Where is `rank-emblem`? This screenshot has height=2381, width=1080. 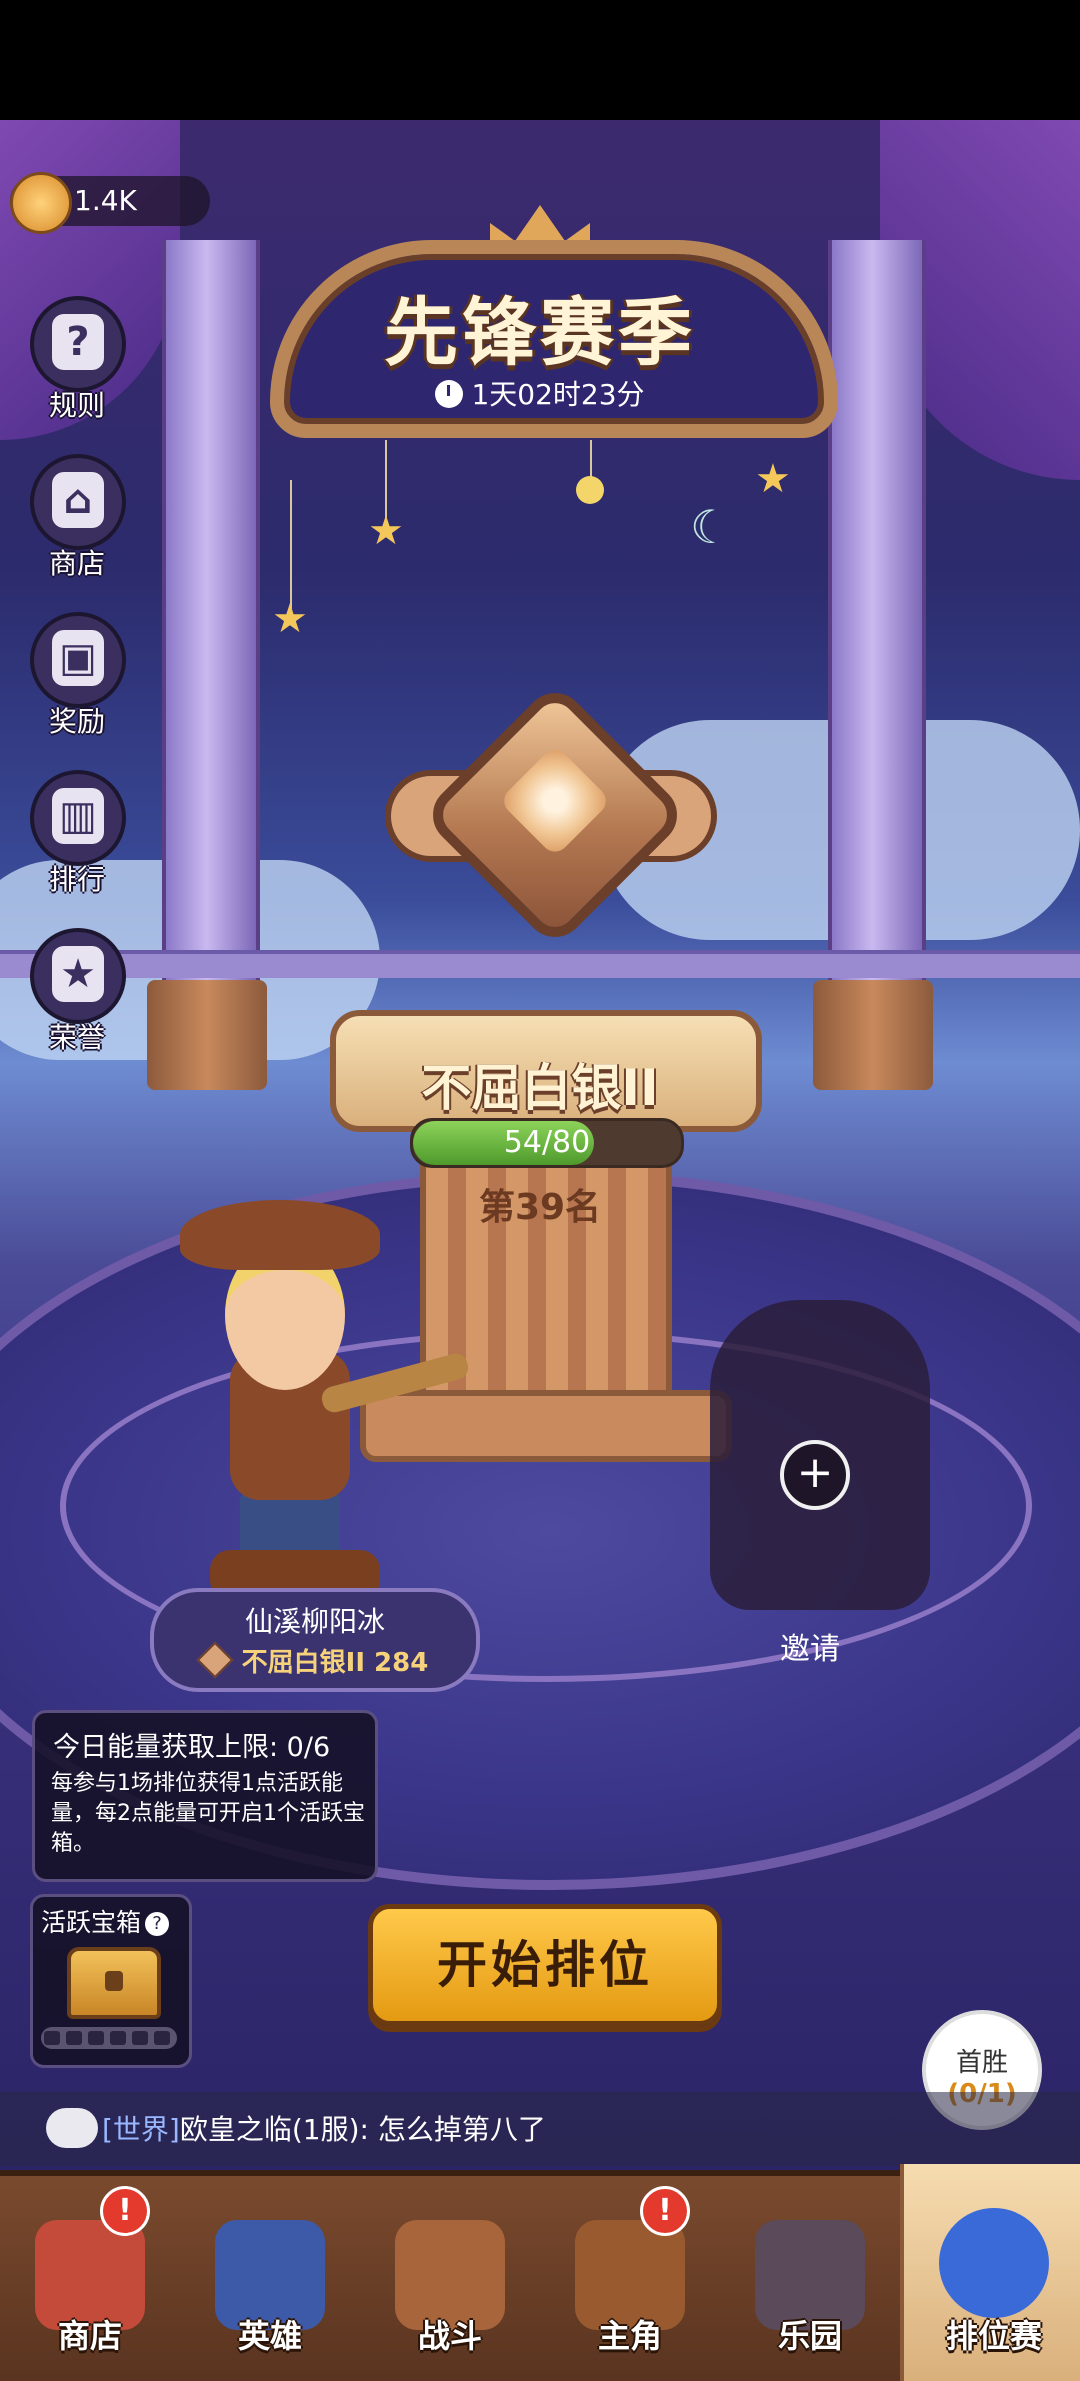 rank-emblem is located at coordinates (551, 815).